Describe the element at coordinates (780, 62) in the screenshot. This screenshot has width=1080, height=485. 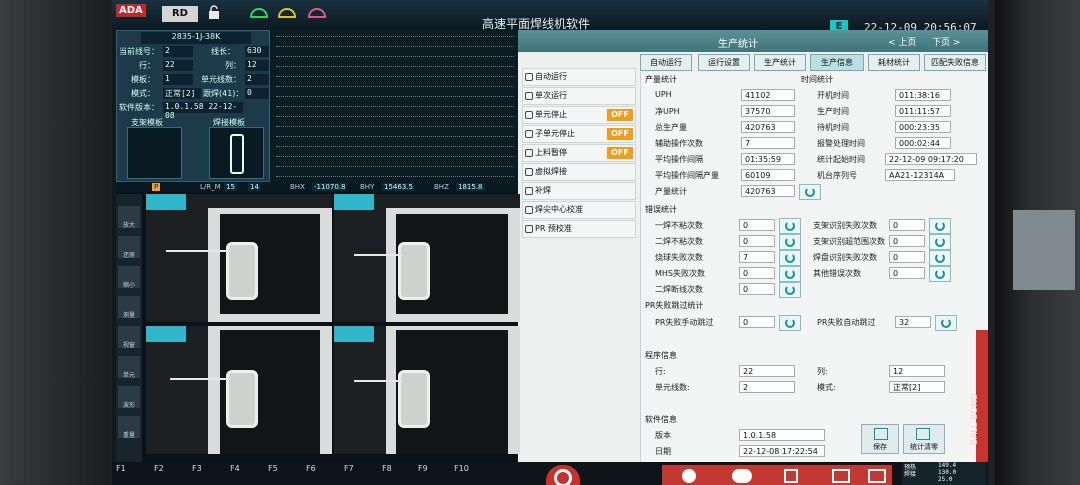
I see `tab-production-stats: 生产统计` at that location.